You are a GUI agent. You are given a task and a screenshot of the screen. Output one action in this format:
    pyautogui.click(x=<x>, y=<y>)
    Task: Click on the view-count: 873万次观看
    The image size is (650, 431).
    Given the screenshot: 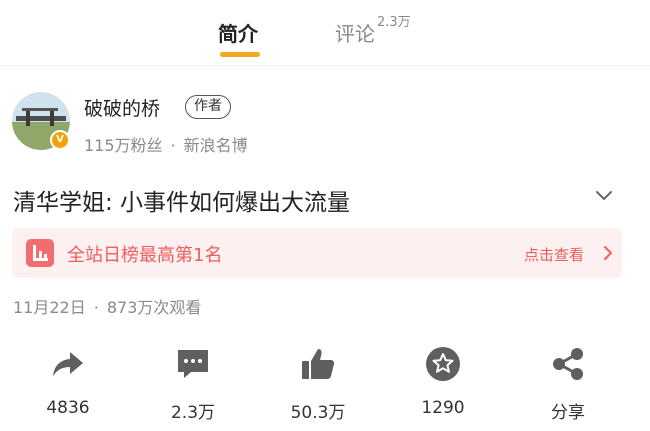 What is the action you would take?
    pyautogui.click(x=154, y=307)
    